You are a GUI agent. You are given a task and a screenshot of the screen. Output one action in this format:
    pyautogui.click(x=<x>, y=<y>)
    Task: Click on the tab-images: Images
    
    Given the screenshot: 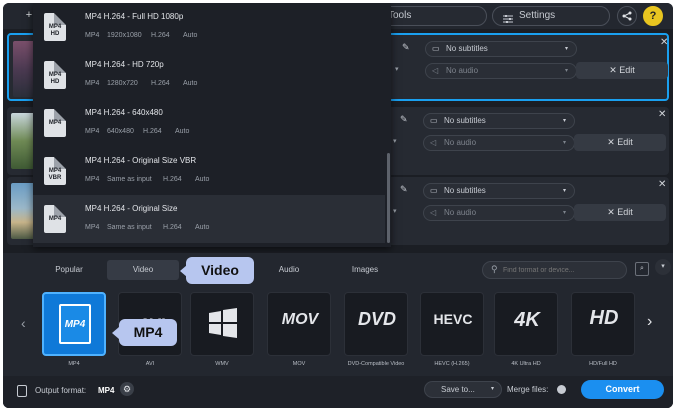 What is the action you would take?
    pyautogui.click(x=365, y=270)
    